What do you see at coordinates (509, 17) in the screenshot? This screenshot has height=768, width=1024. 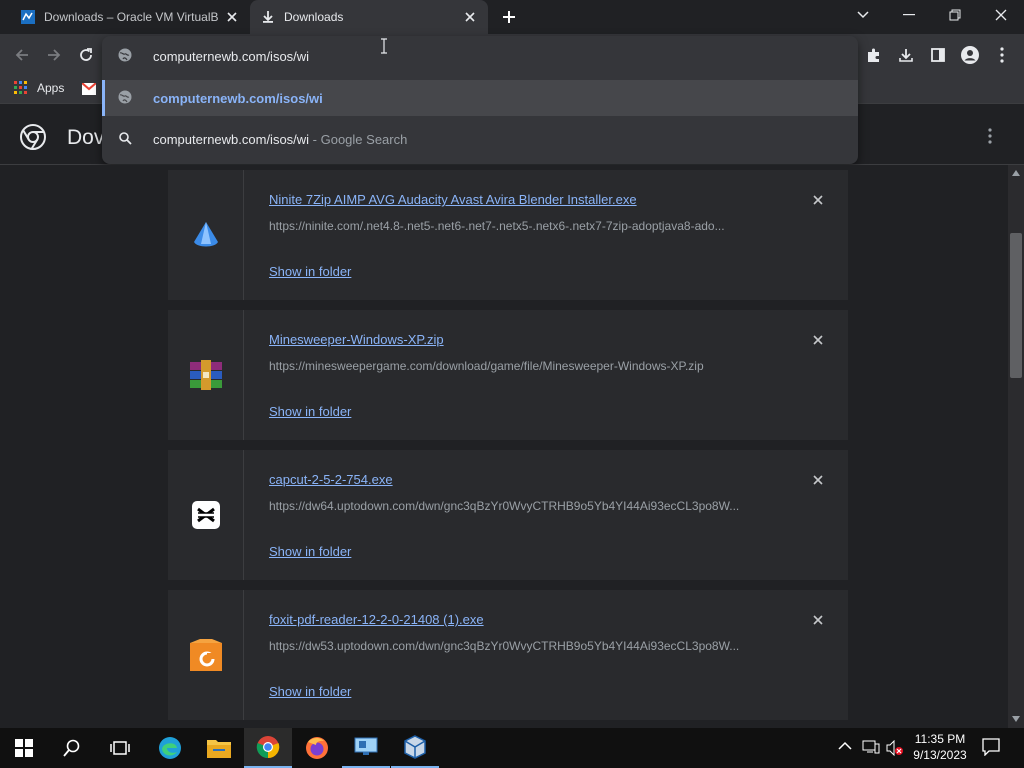 I see `new-tab-button` at bounding box center [509, 17].